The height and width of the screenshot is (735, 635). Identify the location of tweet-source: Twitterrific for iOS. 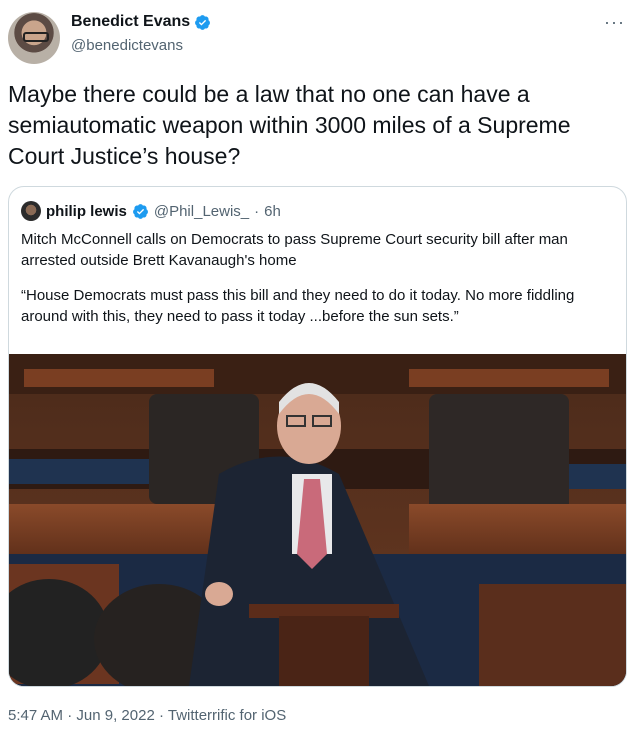
(227, 715).